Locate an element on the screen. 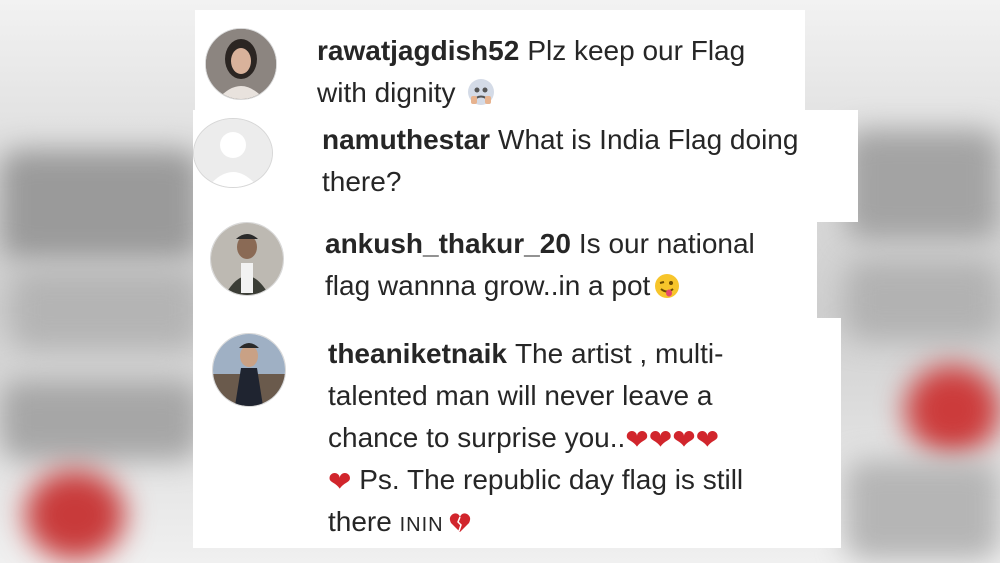 This screenshot has width=1000, height=563. comment-username: ankush_thakur_20 is located at coordinates (448, 243).